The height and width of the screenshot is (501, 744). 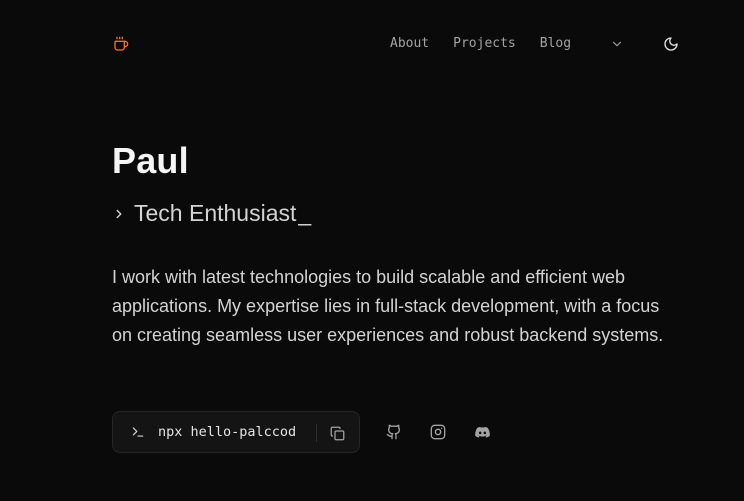 I want to click on chevron-down-icon, so click(x=617, y=44).